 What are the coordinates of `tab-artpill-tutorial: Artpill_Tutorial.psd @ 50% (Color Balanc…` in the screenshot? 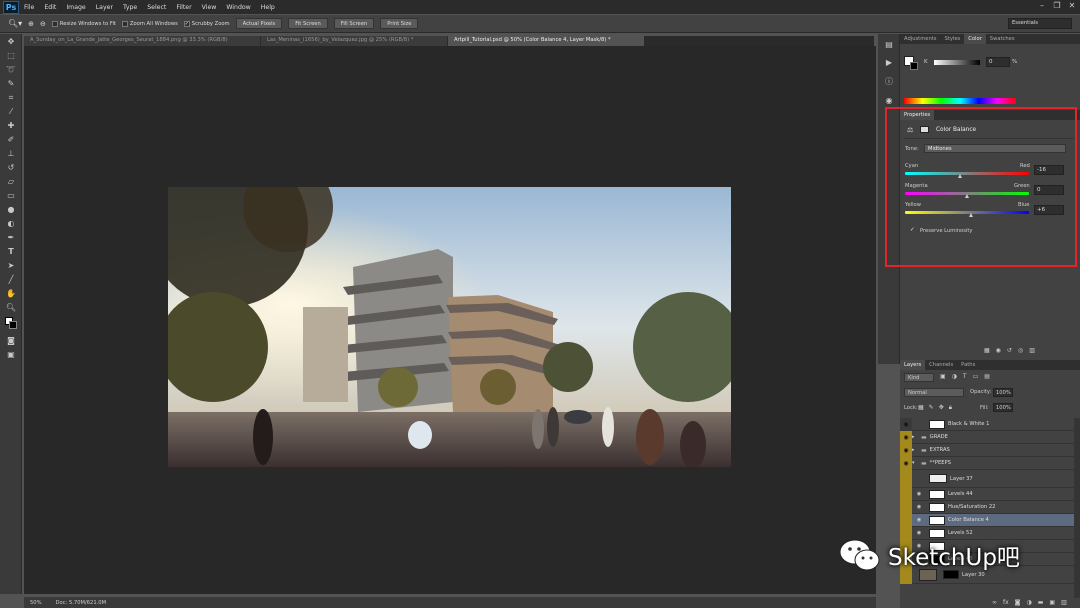 It's located at (546, 41).